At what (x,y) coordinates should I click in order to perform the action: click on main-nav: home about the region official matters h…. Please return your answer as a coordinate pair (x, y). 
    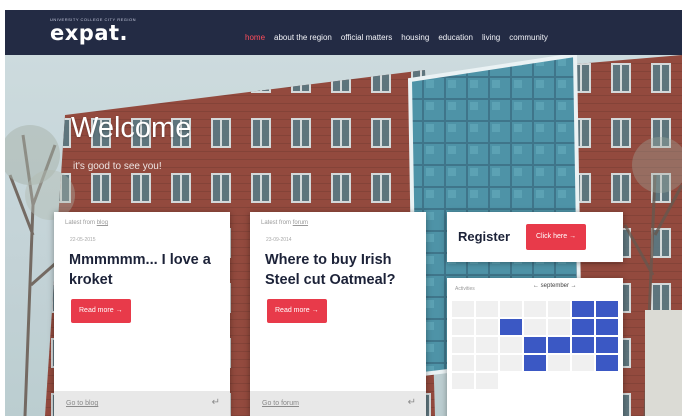
    Looking at the image, I should click on (396, 37).